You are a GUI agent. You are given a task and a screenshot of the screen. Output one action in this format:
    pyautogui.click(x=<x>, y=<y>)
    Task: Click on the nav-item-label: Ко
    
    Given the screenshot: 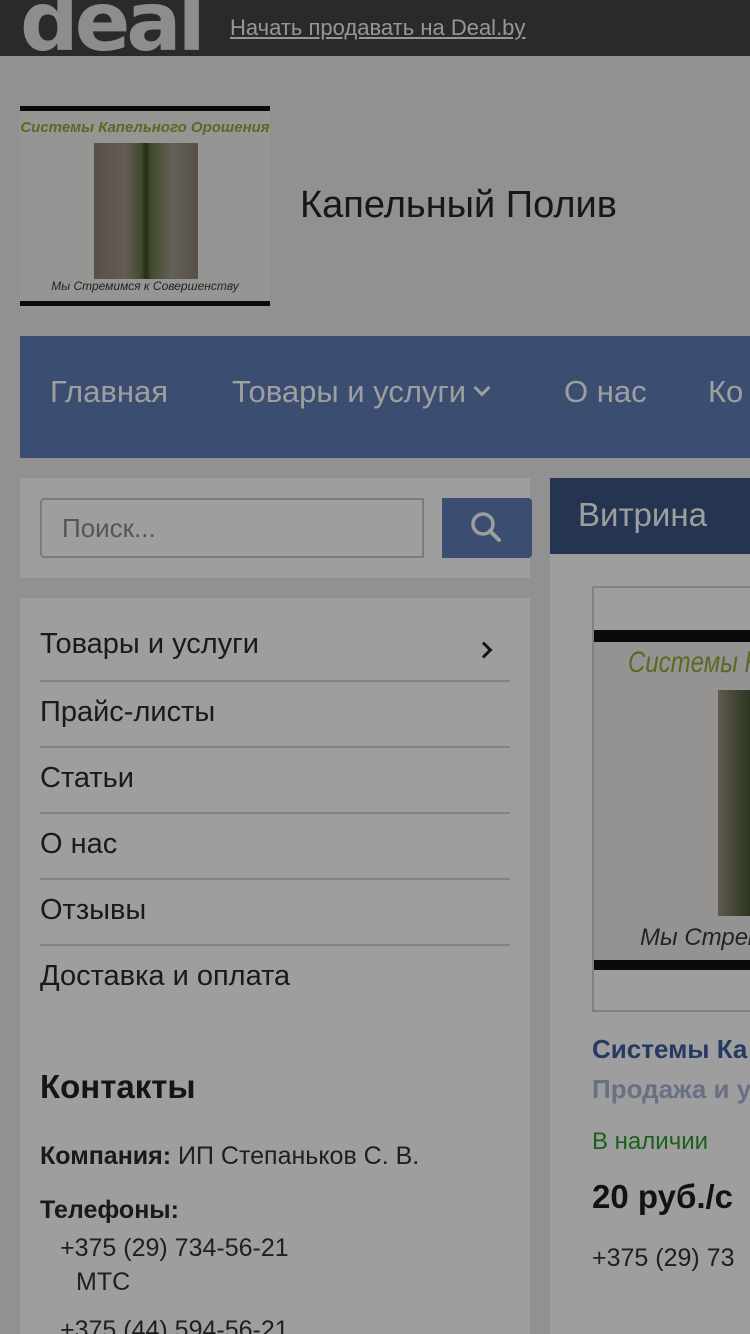 What is the action you would take?
    pyautogui.click(x=726, y=391)
    